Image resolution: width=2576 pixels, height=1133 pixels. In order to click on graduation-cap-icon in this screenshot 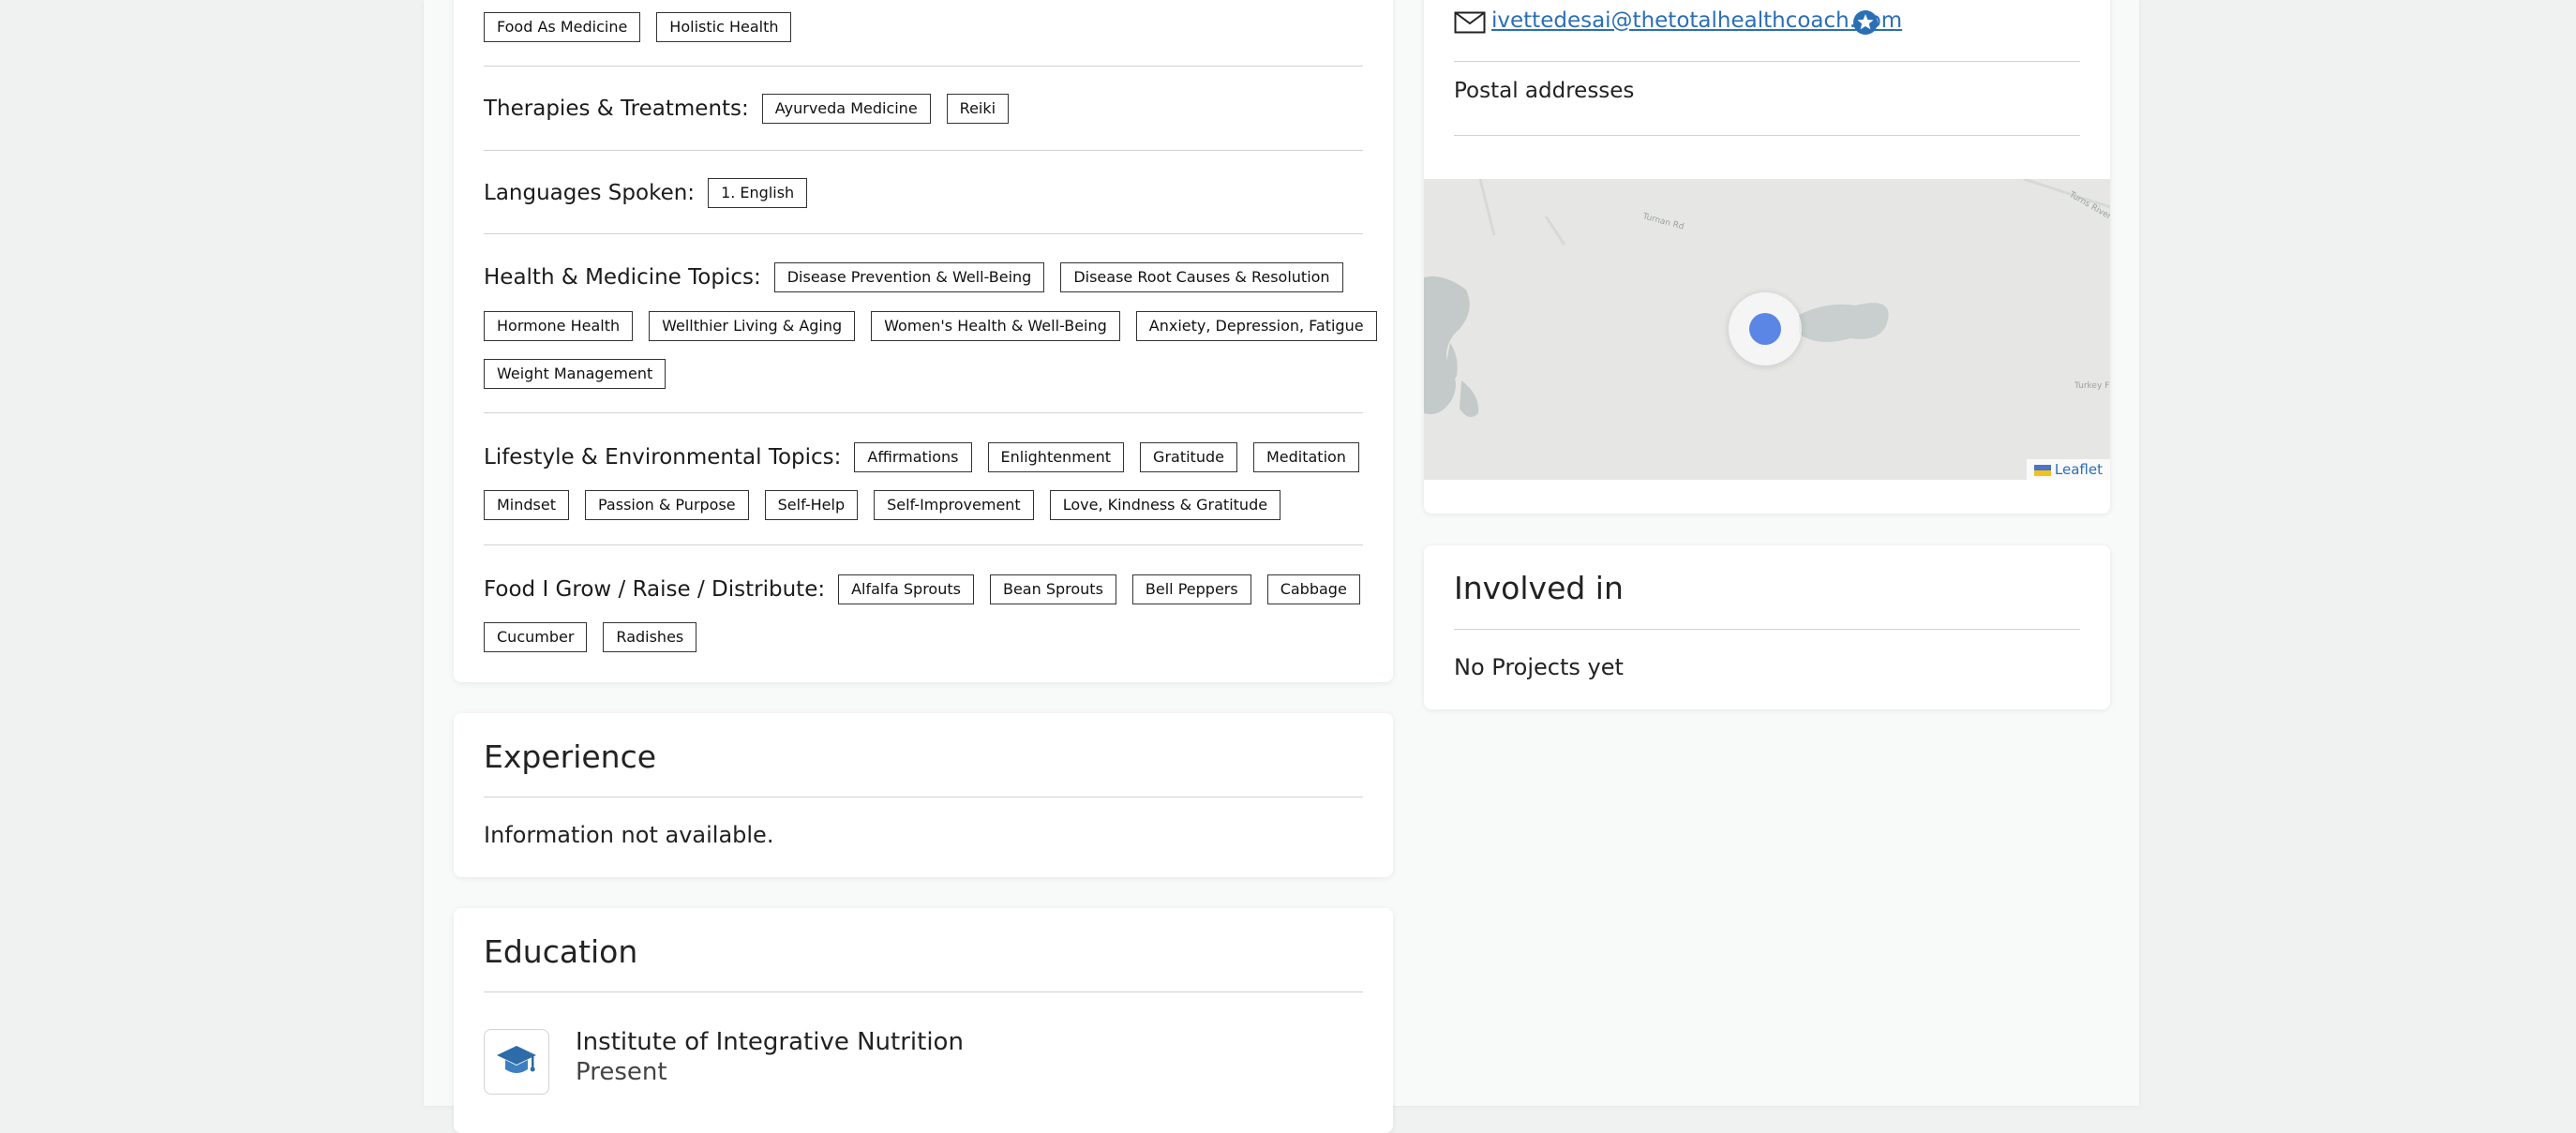, I will do `click(517, 1059)`.